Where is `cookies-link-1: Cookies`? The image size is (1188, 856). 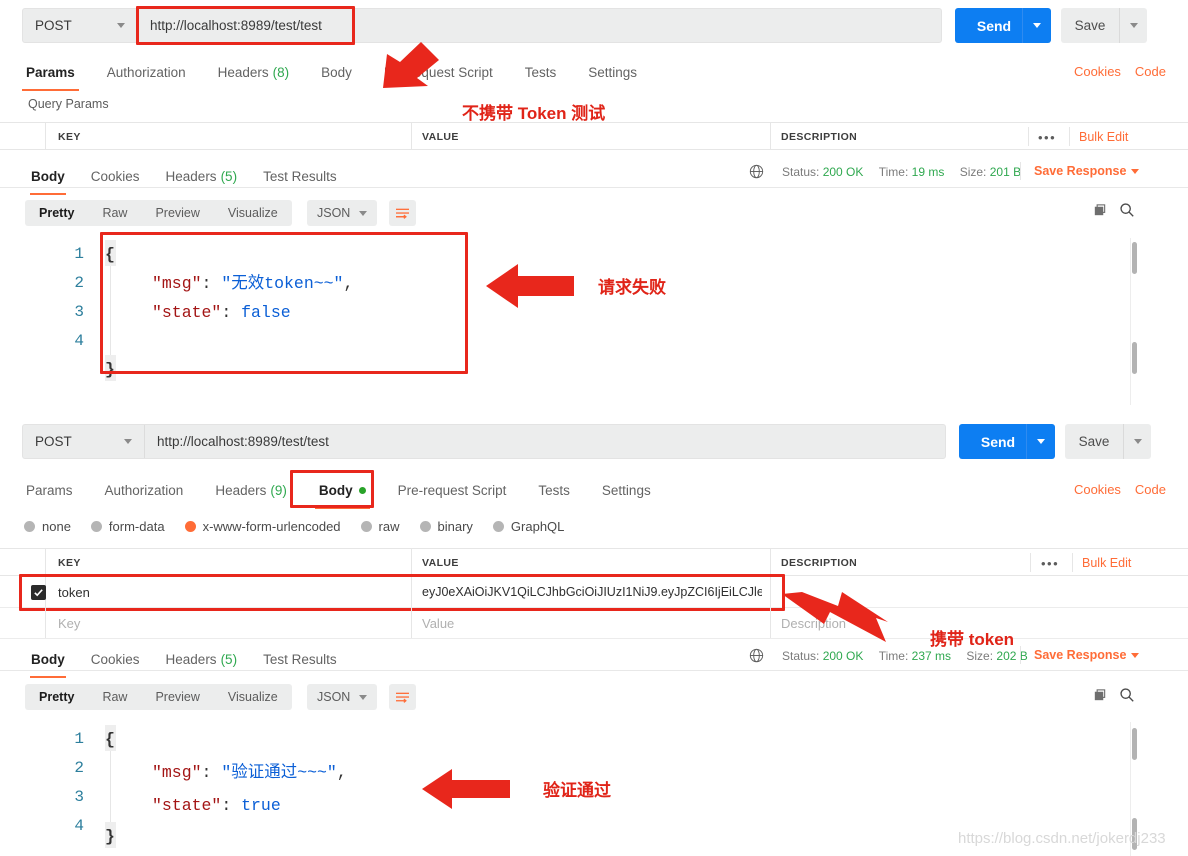 cookies-link-1: Cookies is located at coordinates (1097, 71).